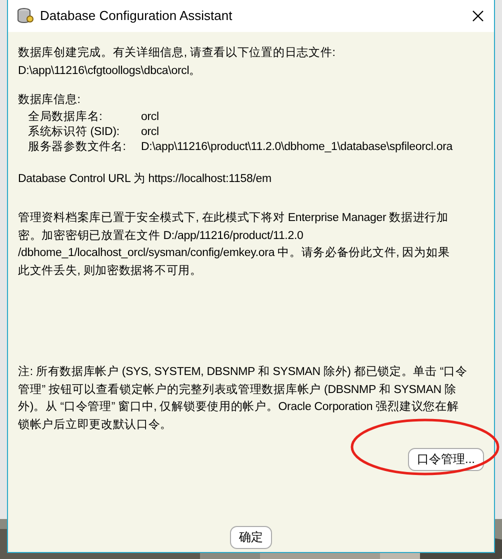 The height and width of the screenshot is (559, 502). I want to click on window-title: Database Configuration Assistant, so click(137, 16).